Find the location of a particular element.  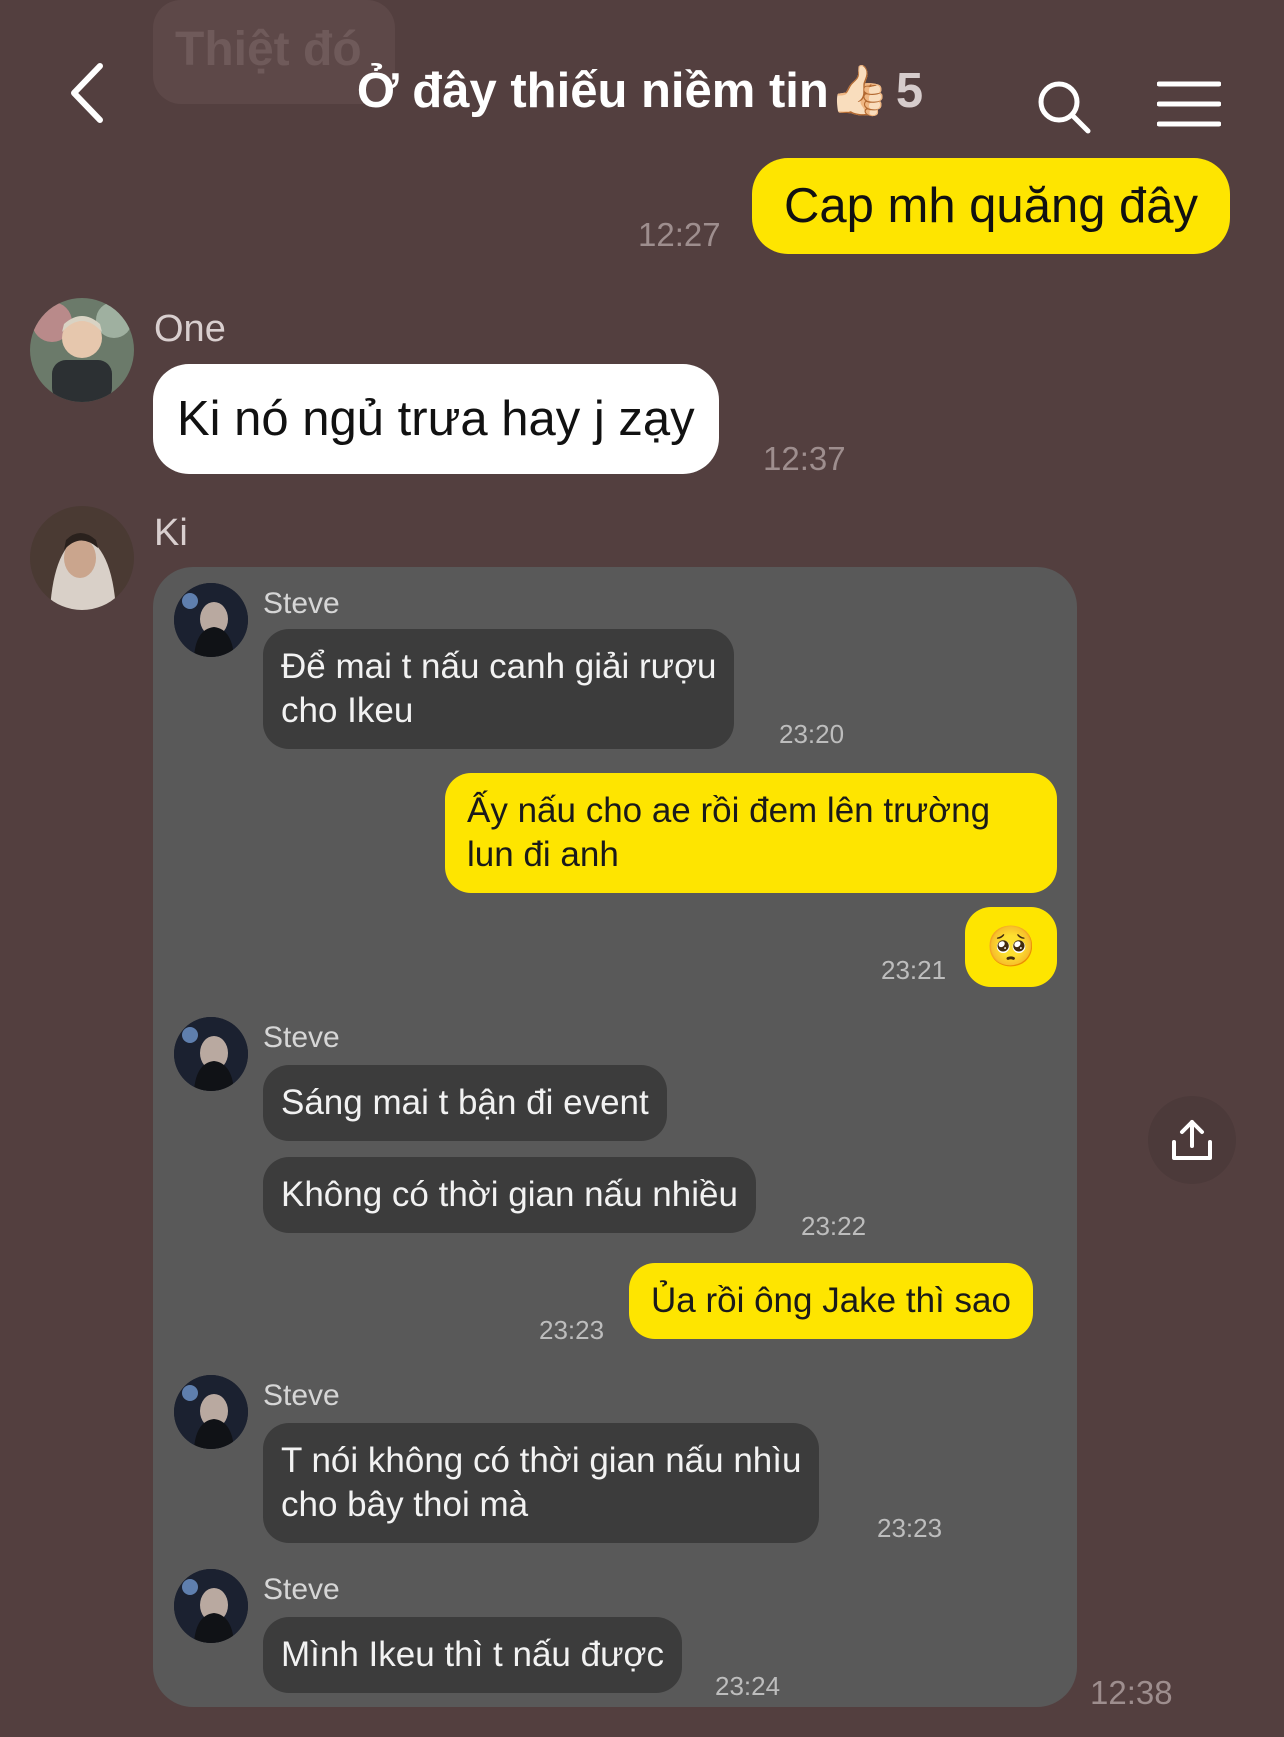

their-message-bubble: Sáng mai t bận đi event is located at coordinates (465, 1103).